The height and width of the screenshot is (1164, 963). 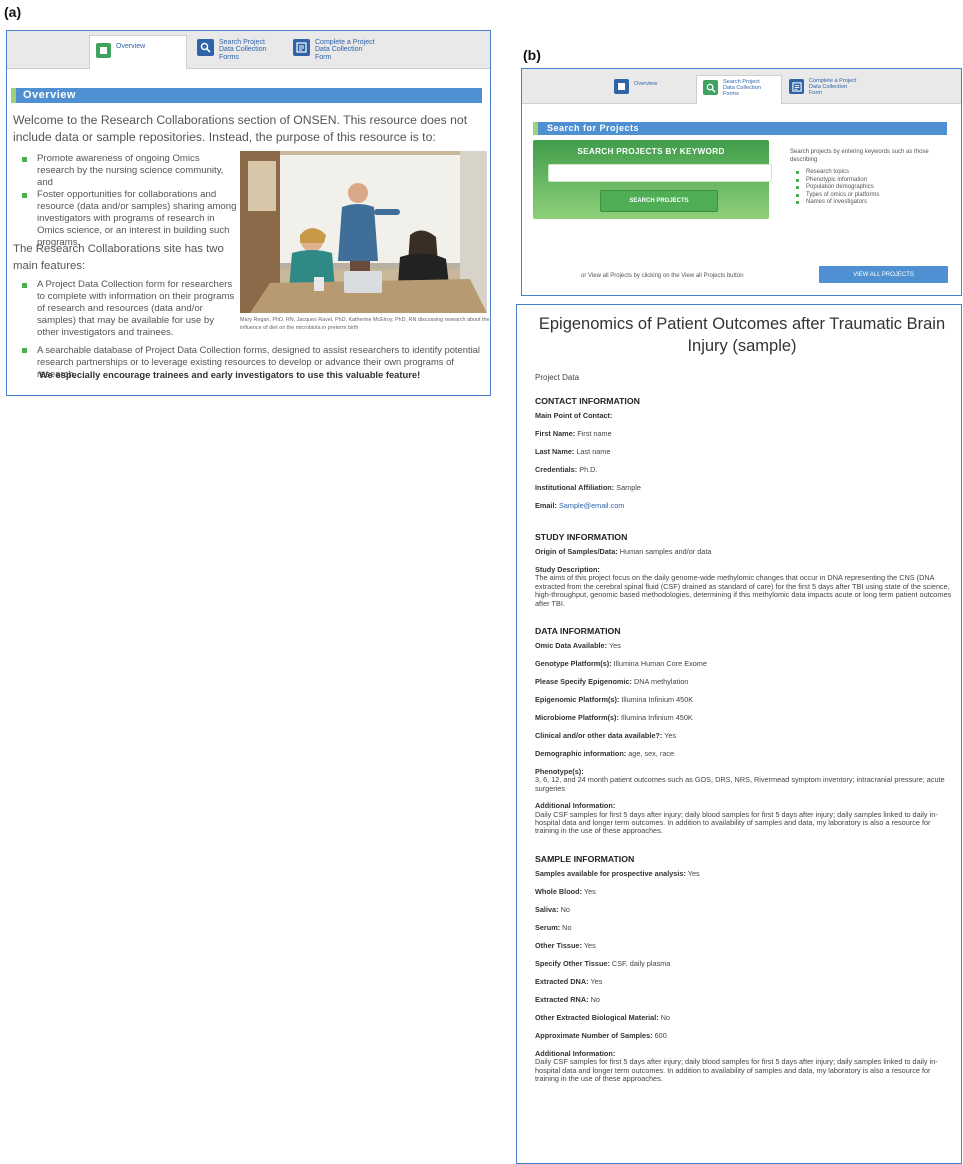 I want to click on overview-section-title-text: Overview, so click(x=49, y=95).